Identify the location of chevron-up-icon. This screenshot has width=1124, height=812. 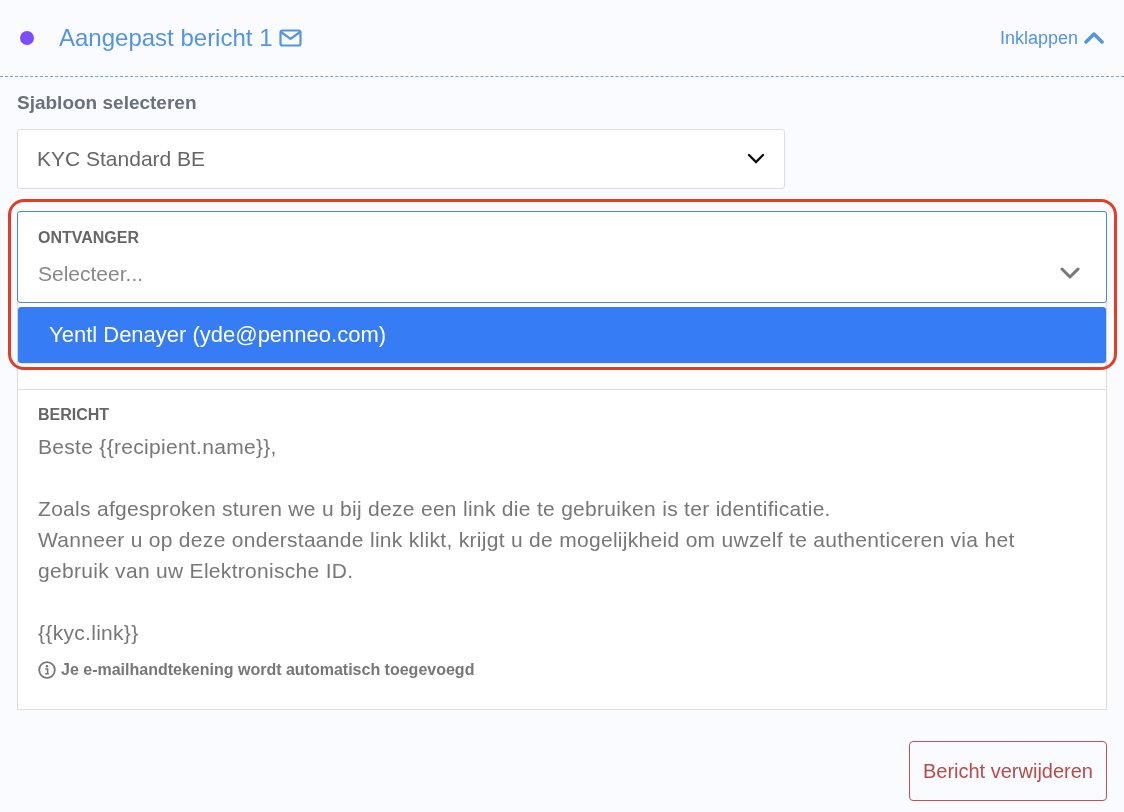
(1094, 38).